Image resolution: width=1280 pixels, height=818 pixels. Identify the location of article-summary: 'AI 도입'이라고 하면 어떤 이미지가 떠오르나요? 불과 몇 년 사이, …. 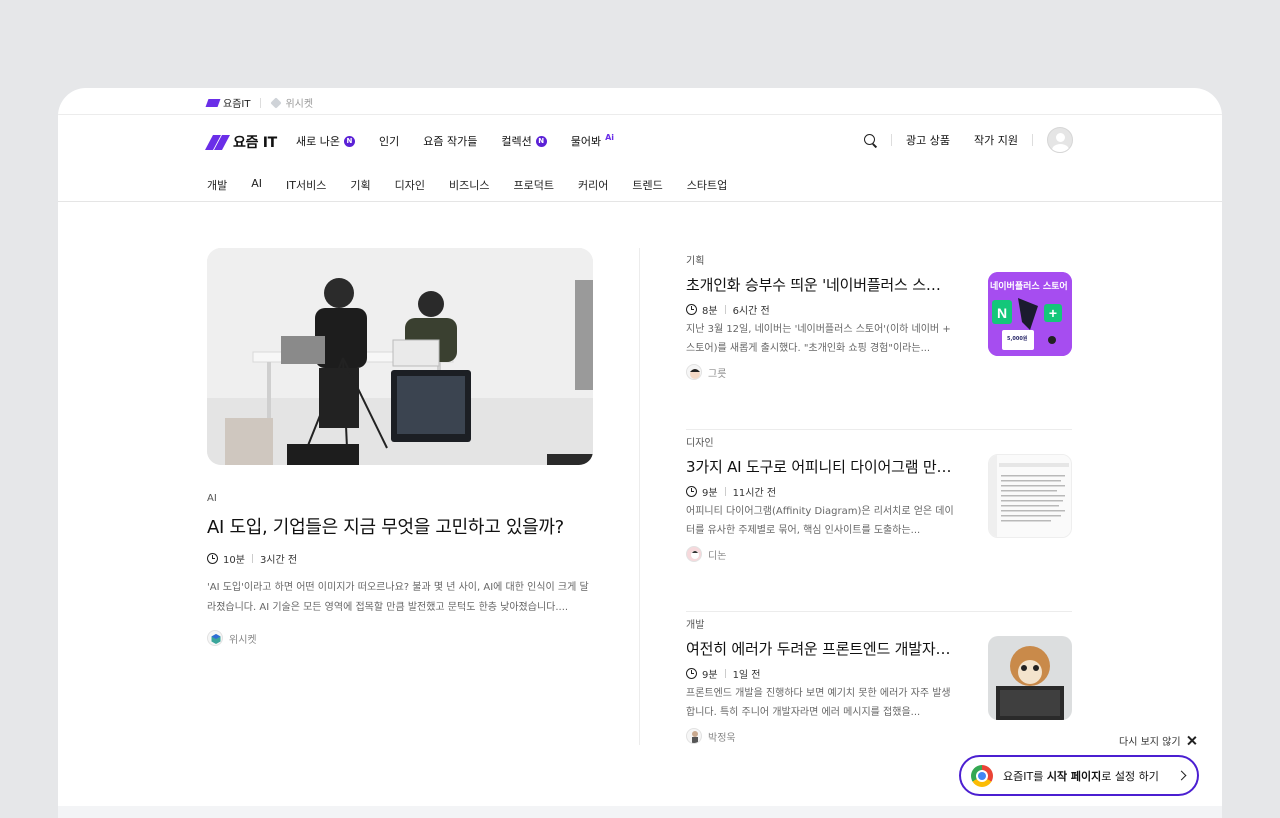
(400, 598).